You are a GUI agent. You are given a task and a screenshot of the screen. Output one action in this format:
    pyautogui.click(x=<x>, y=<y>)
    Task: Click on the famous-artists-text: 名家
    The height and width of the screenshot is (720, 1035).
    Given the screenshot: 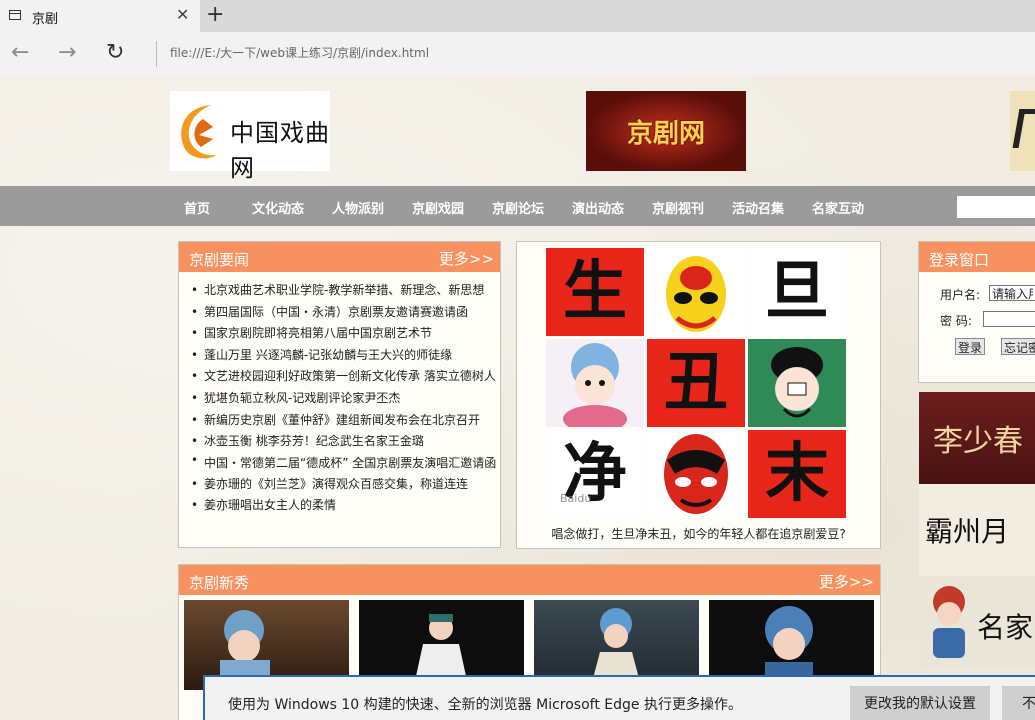 What is the action you would take?
    pyautogui.click(x=1005, y=627)
    